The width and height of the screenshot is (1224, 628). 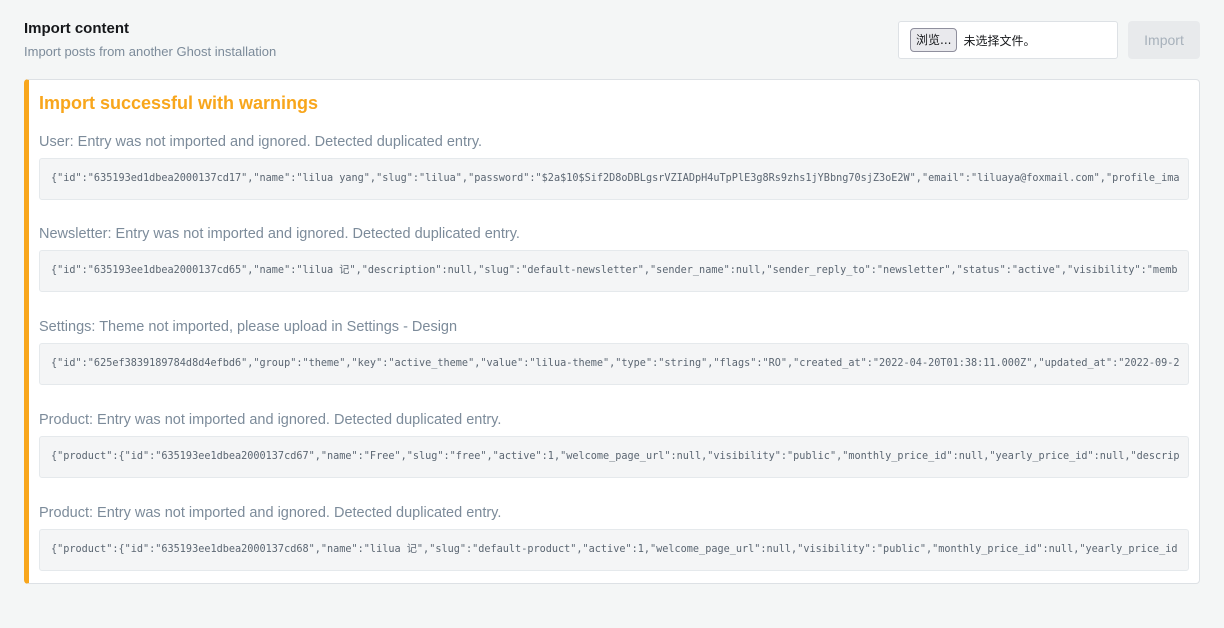 I want to click on import-content-title: Import content, so click(x=76, y=28).